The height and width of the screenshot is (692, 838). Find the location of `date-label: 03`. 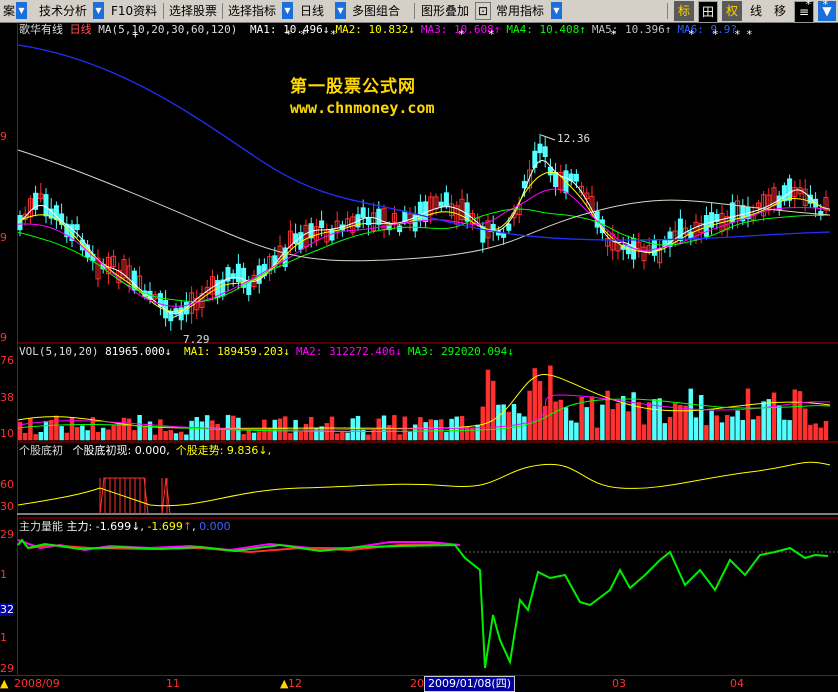

date-label: 03 is located at coordinates (619, 683).